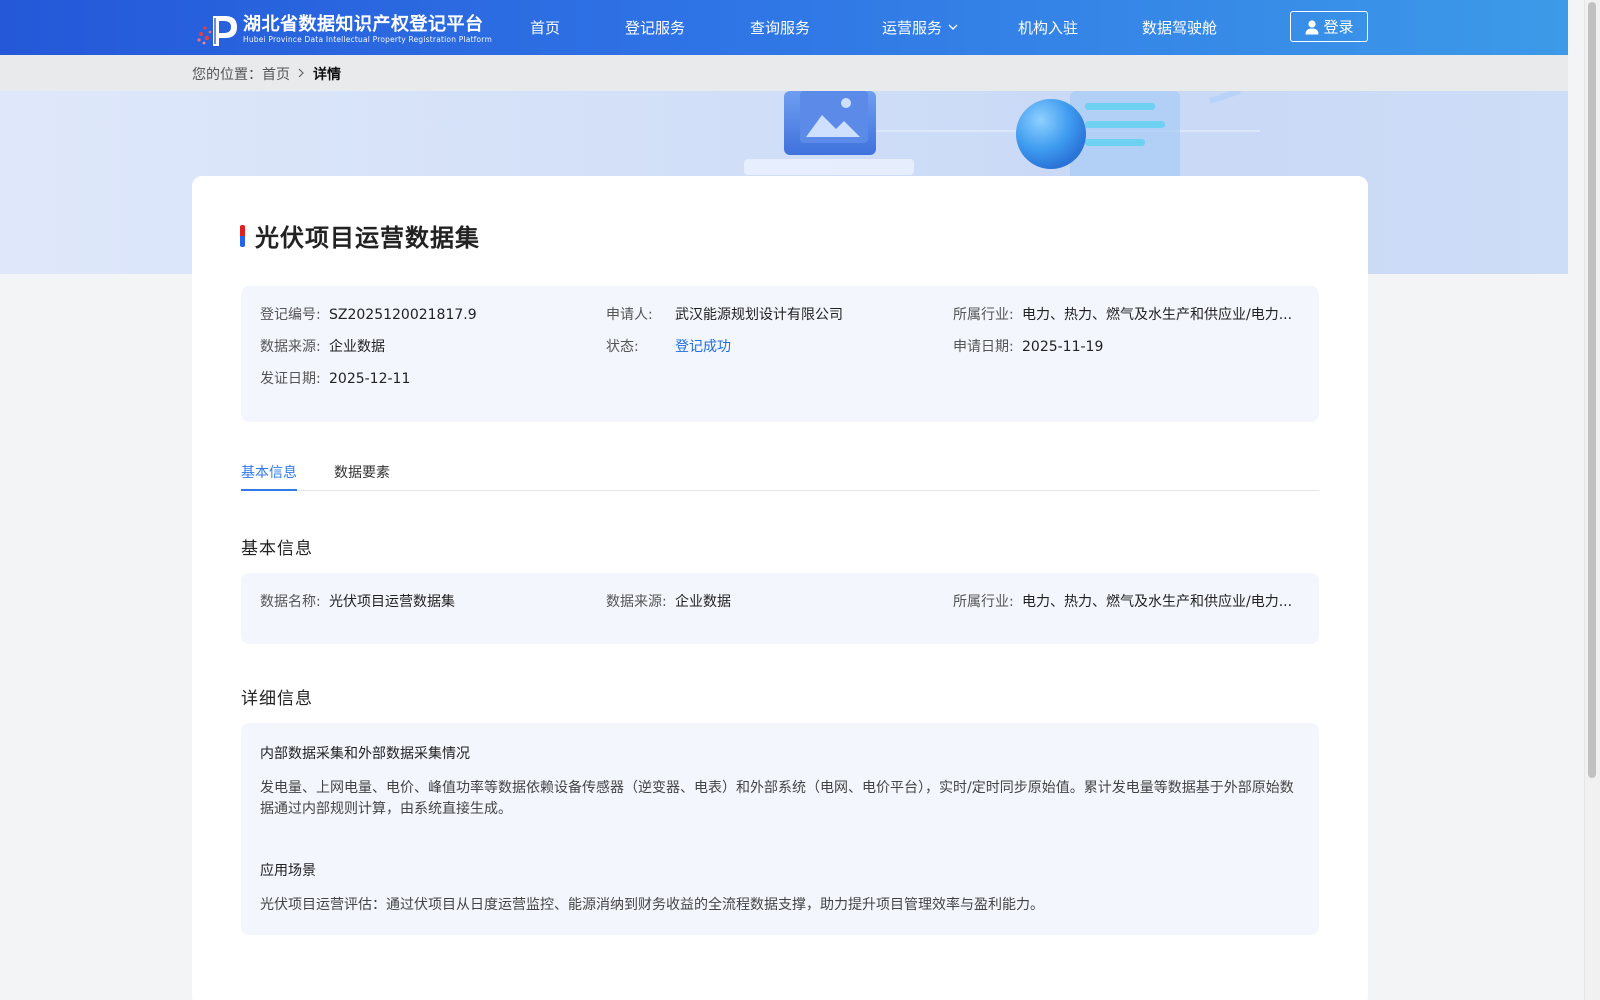  What do you see at coordinates (269, 476) in the screenshot?
I see `tab-basic-info: 基本信息` at bounding box center [269, 476].